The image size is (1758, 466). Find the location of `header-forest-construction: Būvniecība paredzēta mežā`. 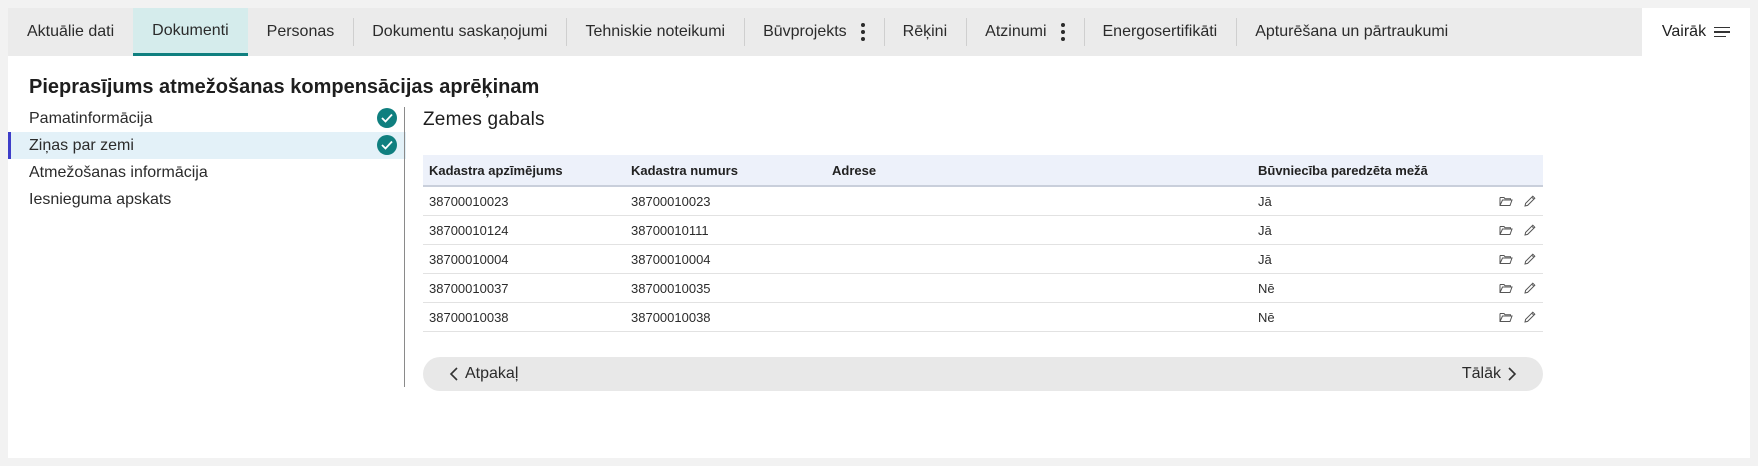

header-forest-construction: Būvniecība paredzēta mežā is located at coordinates (1362, 170).